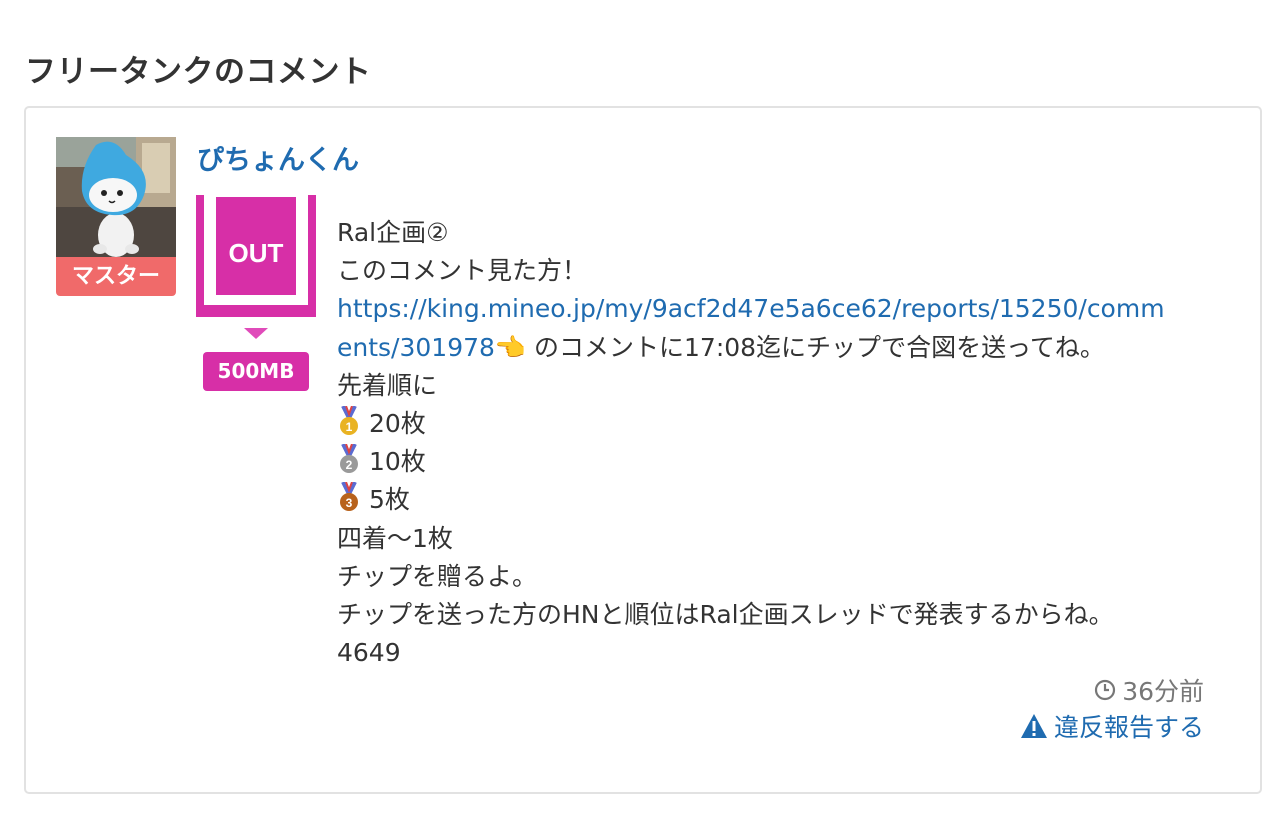 Image resolution: width=1284 pixels, height=828 pixels. Describe the element at coordinates (416, 347) in the screenshot. I see `comment-link-continued: ents/301978` at that location.